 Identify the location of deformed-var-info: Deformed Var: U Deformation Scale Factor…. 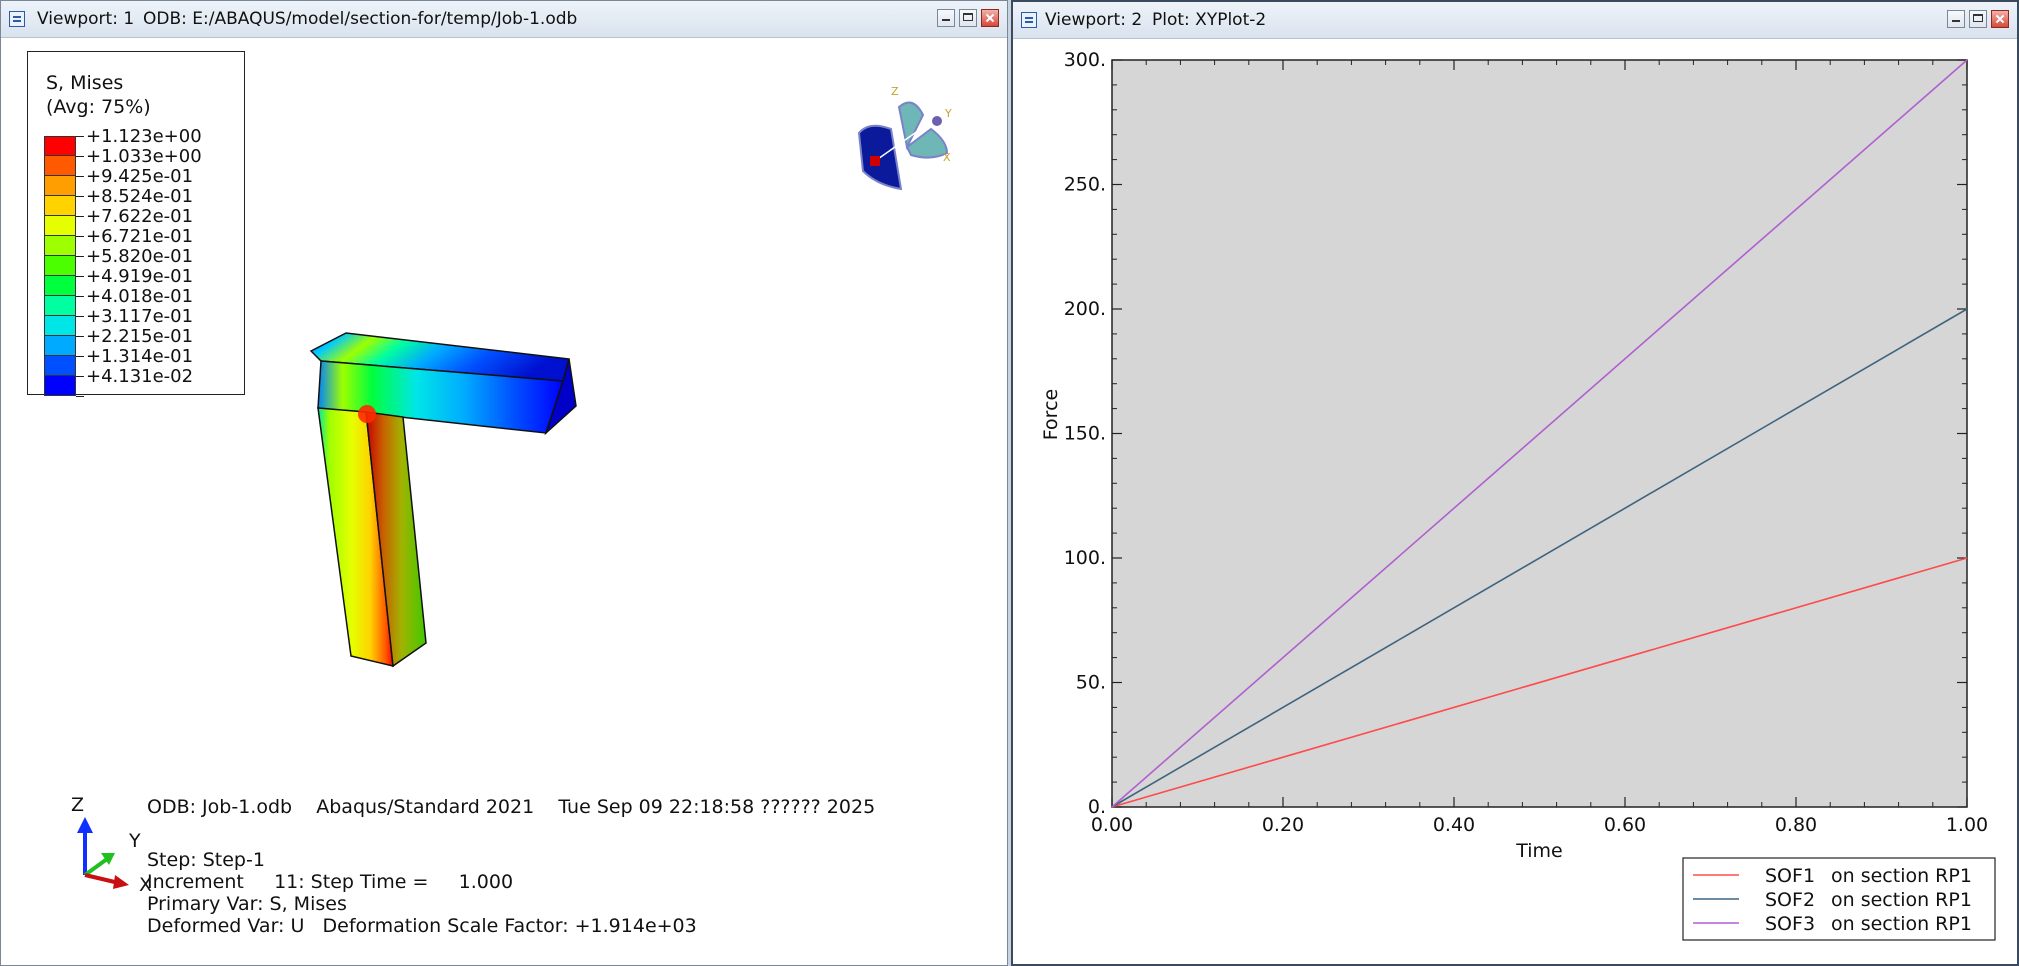
(422, 926).